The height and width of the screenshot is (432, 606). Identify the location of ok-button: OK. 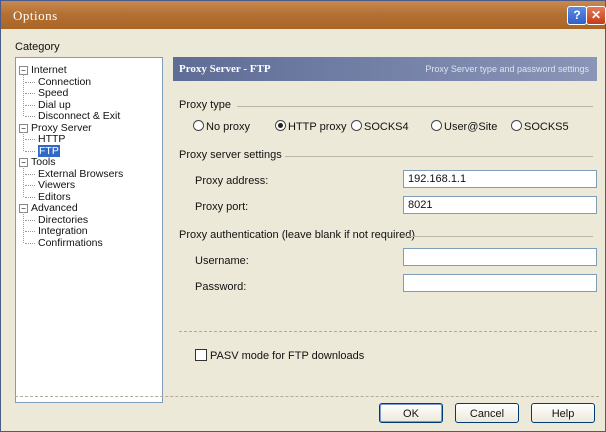
(411, 413).